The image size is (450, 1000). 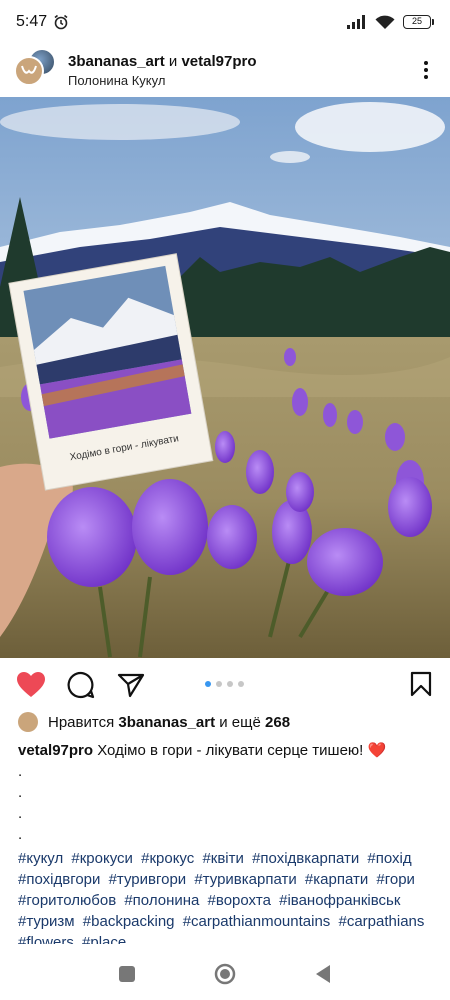 I want to click on hashtag: #place, so click(x=104, y=939).